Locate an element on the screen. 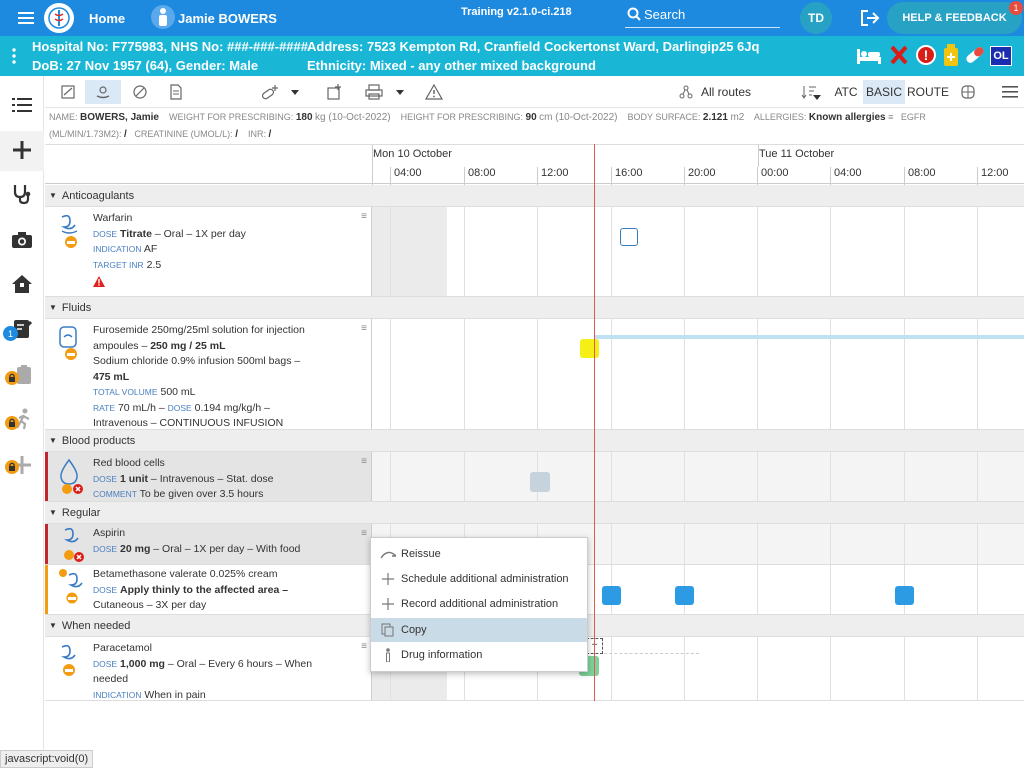  indication-label: INDICATION is located at coordinates (117, 249).